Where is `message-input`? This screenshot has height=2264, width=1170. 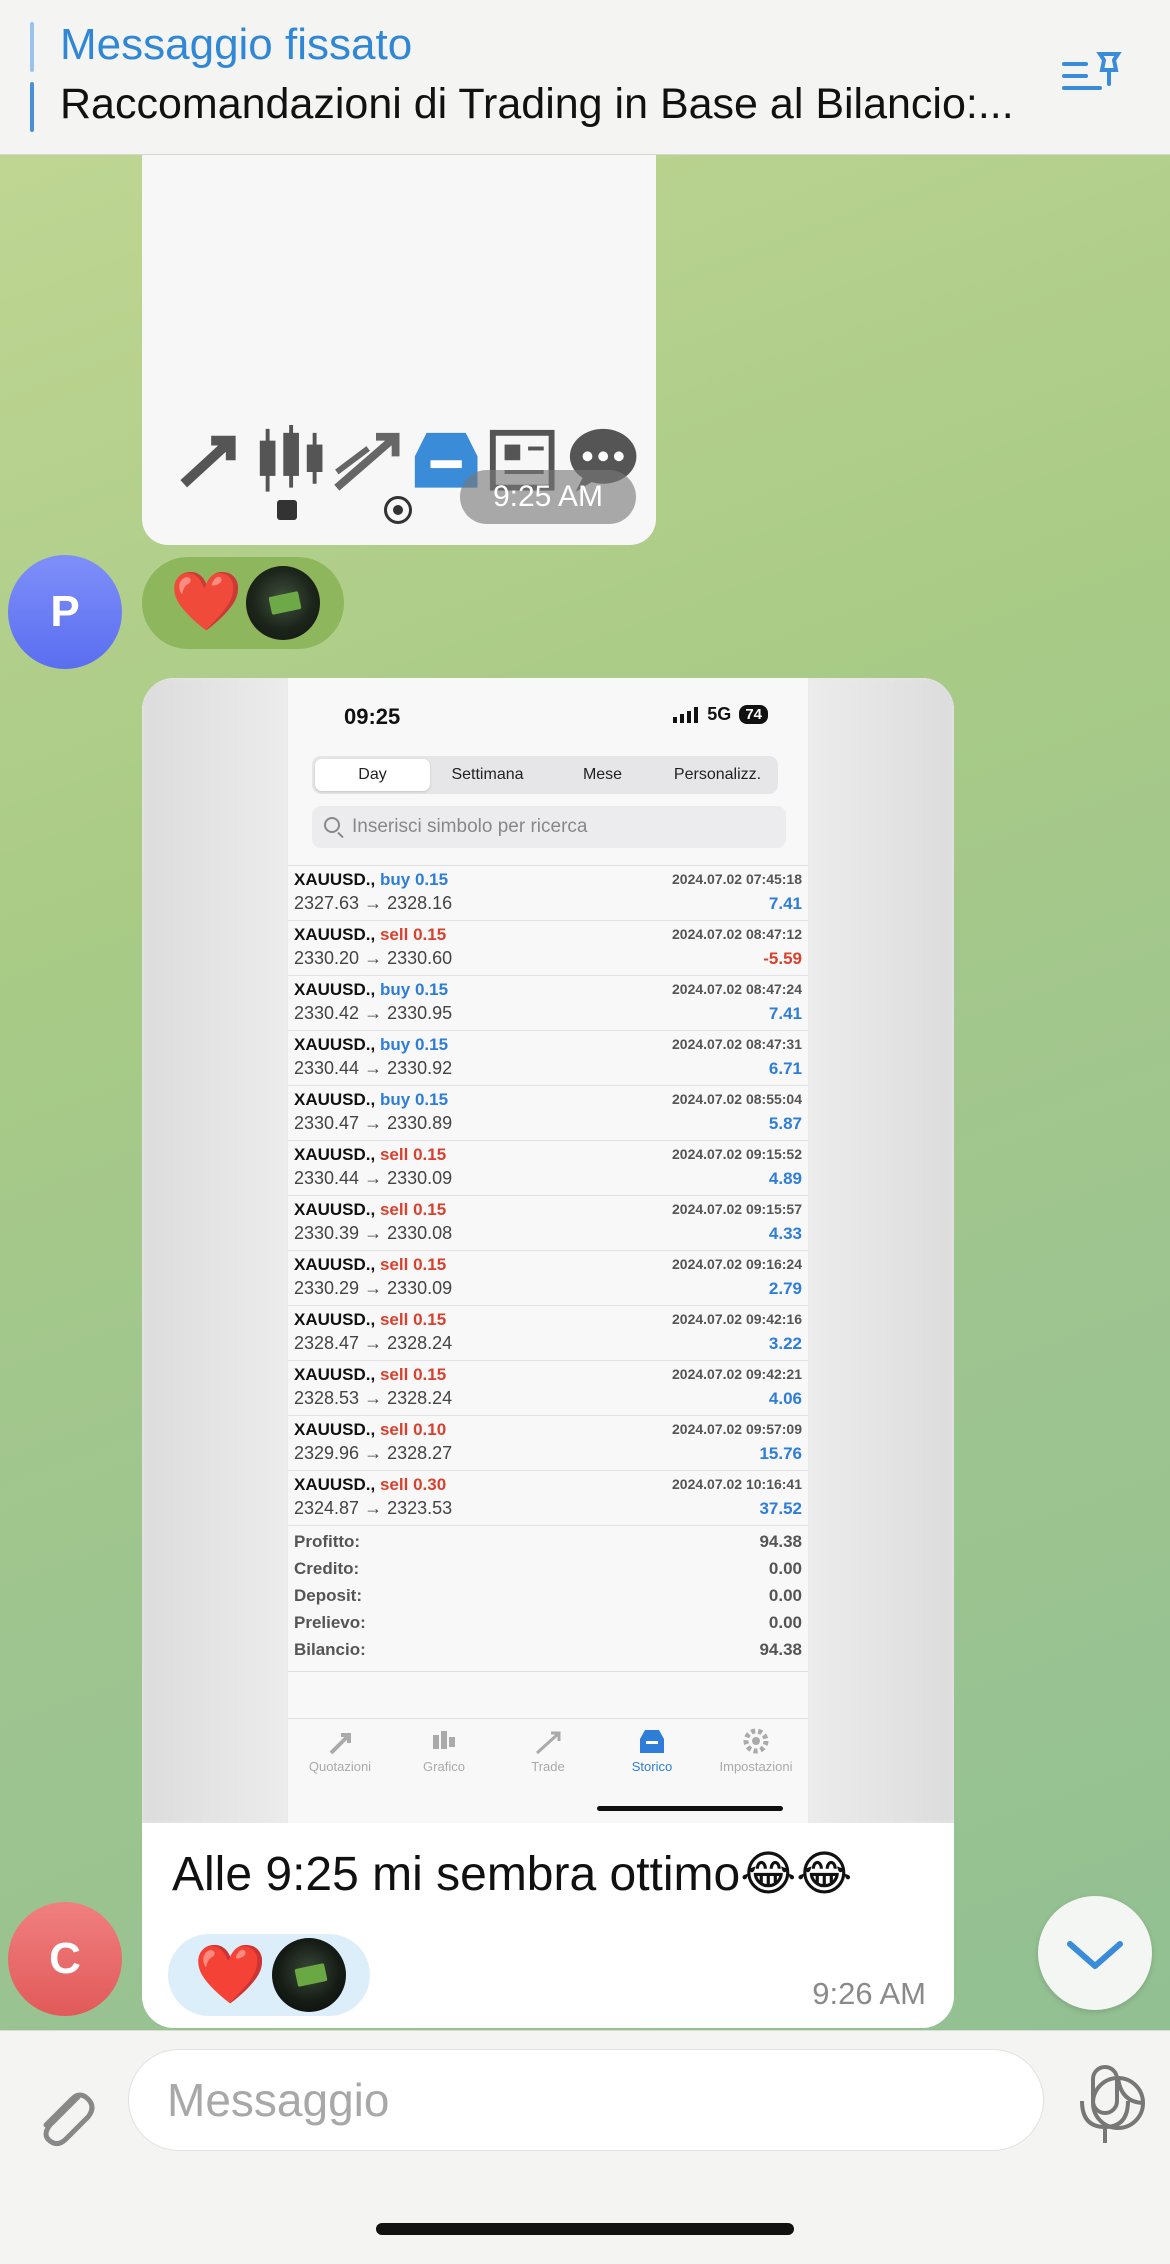 message-input is located at coordinates (547, 2100).